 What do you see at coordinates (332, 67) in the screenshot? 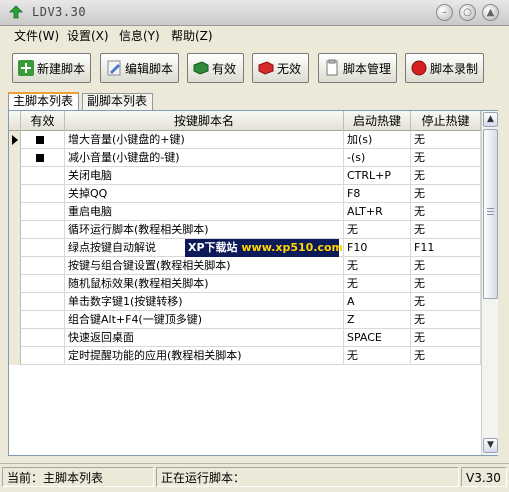
I see `manage-icon` at bounding box center [332, 67].